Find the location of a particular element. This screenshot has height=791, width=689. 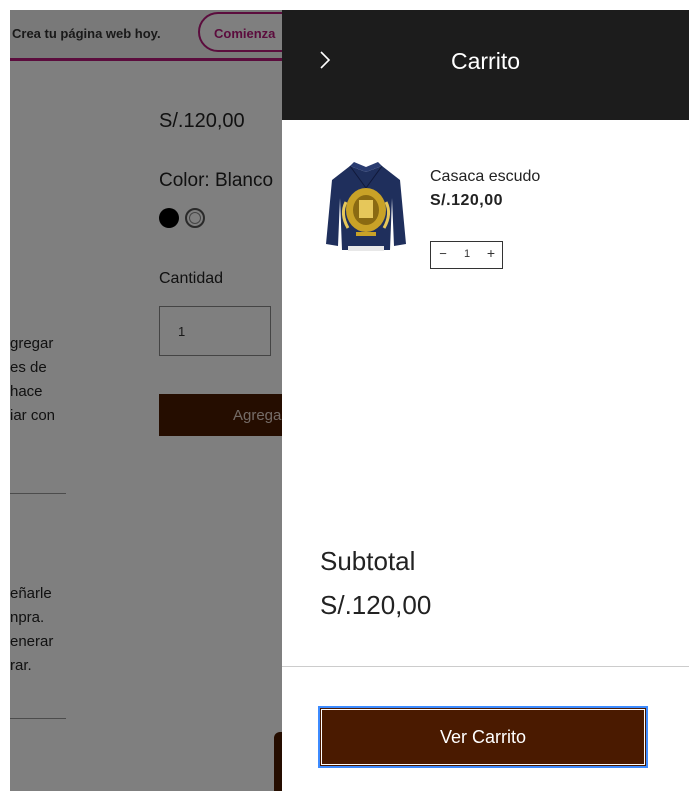

description-line: gregar is located at coordinates (32, 343).